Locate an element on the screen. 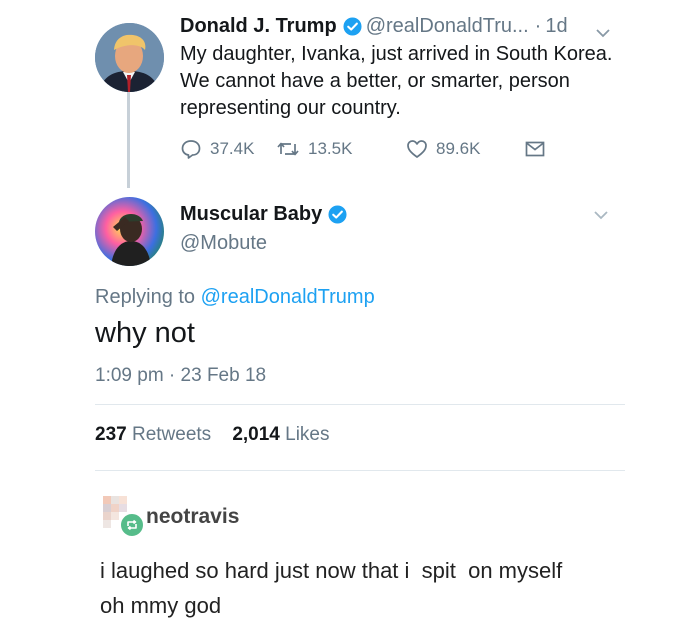 This screenshot has height=633, width=700. retweet-total: 237 is located at coordinates (111, 434).